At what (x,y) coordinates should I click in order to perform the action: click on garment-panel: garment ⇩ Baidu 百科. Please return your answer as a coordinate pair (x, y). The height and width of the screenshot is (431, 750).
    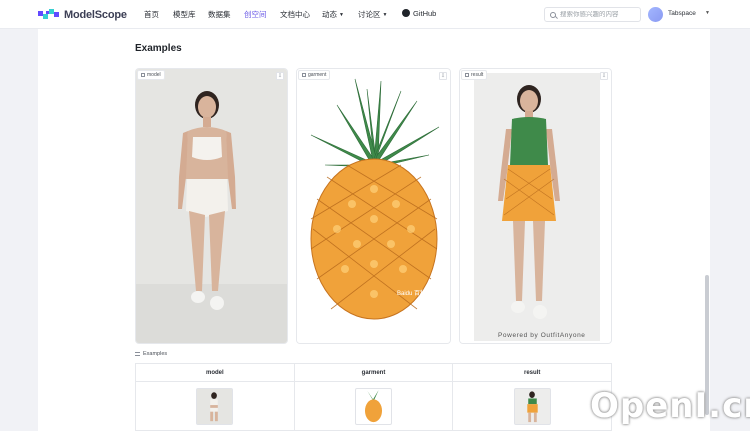
    Looking at the image, I should click on (373, 206).